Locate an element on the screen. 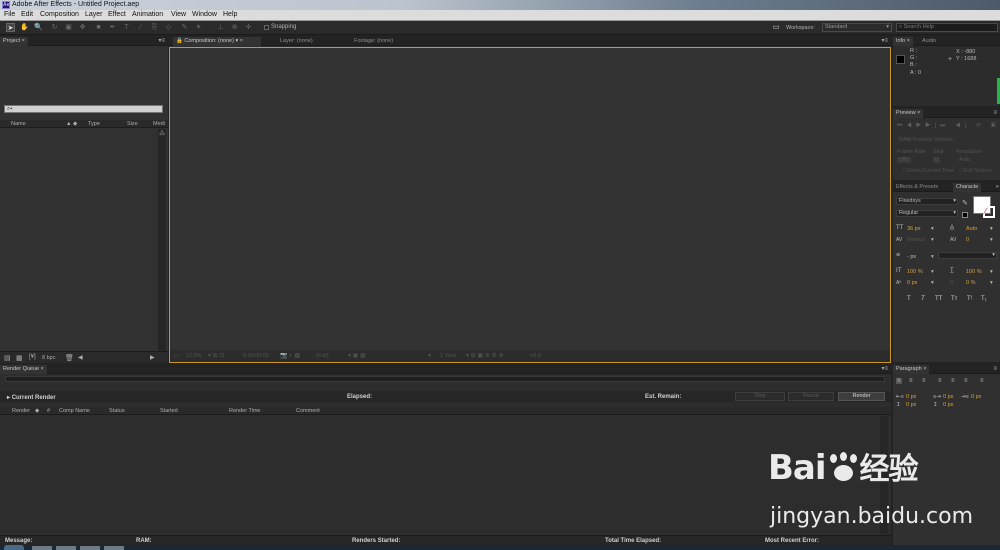  menu-composition: Composition is located at coordinates (59, 14).